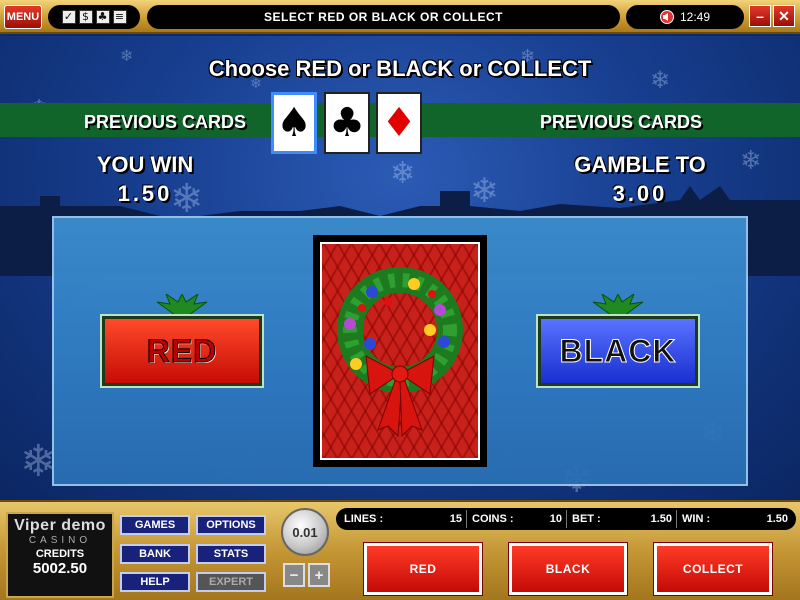  I want to click on gamble-title: Choose RED or BLACK or COLLECT, so click(400, 68).